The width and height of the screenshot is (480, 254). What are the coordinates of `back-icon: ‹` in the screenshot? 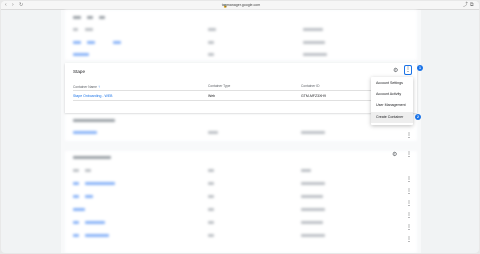 It's located at (6, 5).